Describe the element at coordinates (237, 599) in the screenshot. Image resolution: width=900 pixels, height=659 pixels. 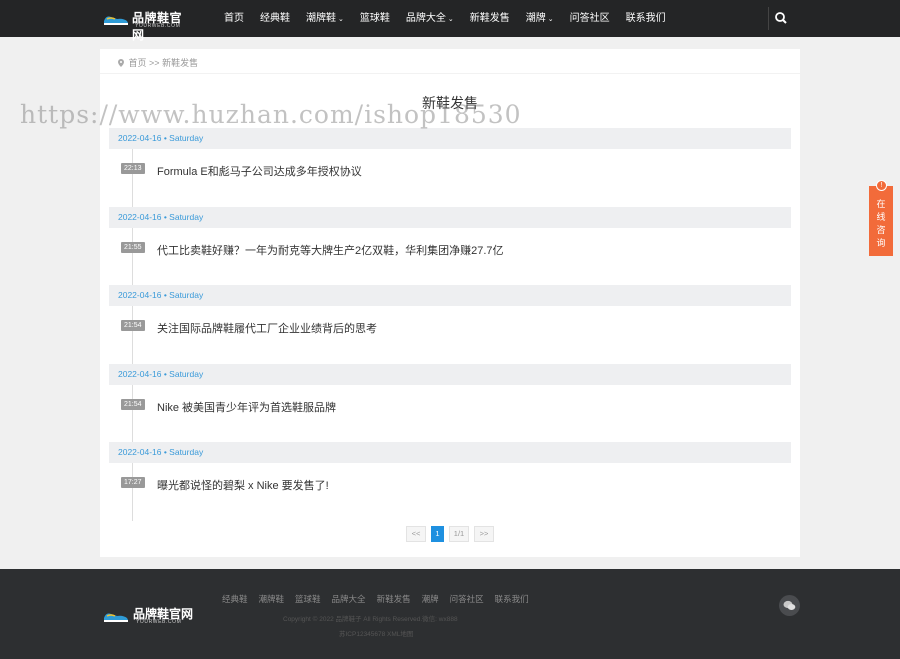
I see `footer-link: 经典鞋` at that location.